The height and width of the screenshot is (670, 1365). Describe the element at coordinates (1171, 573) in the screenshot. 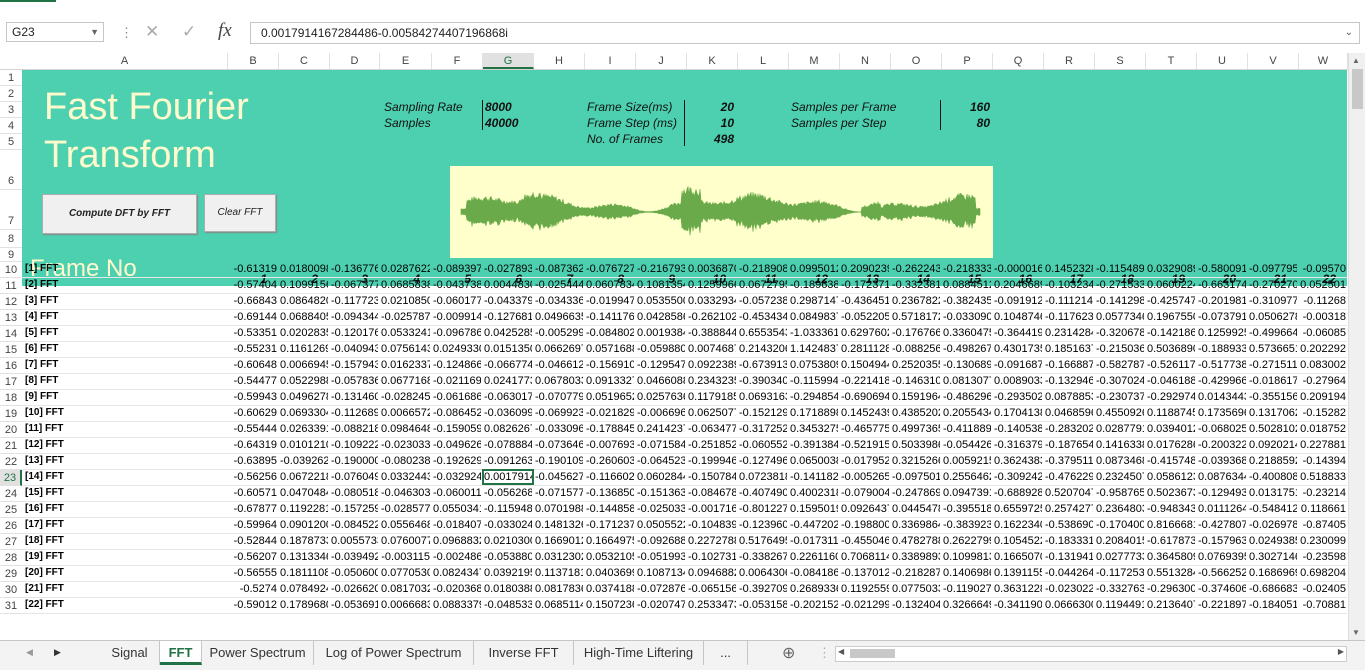

I see `fft-cell: 0.5513284` at that location.